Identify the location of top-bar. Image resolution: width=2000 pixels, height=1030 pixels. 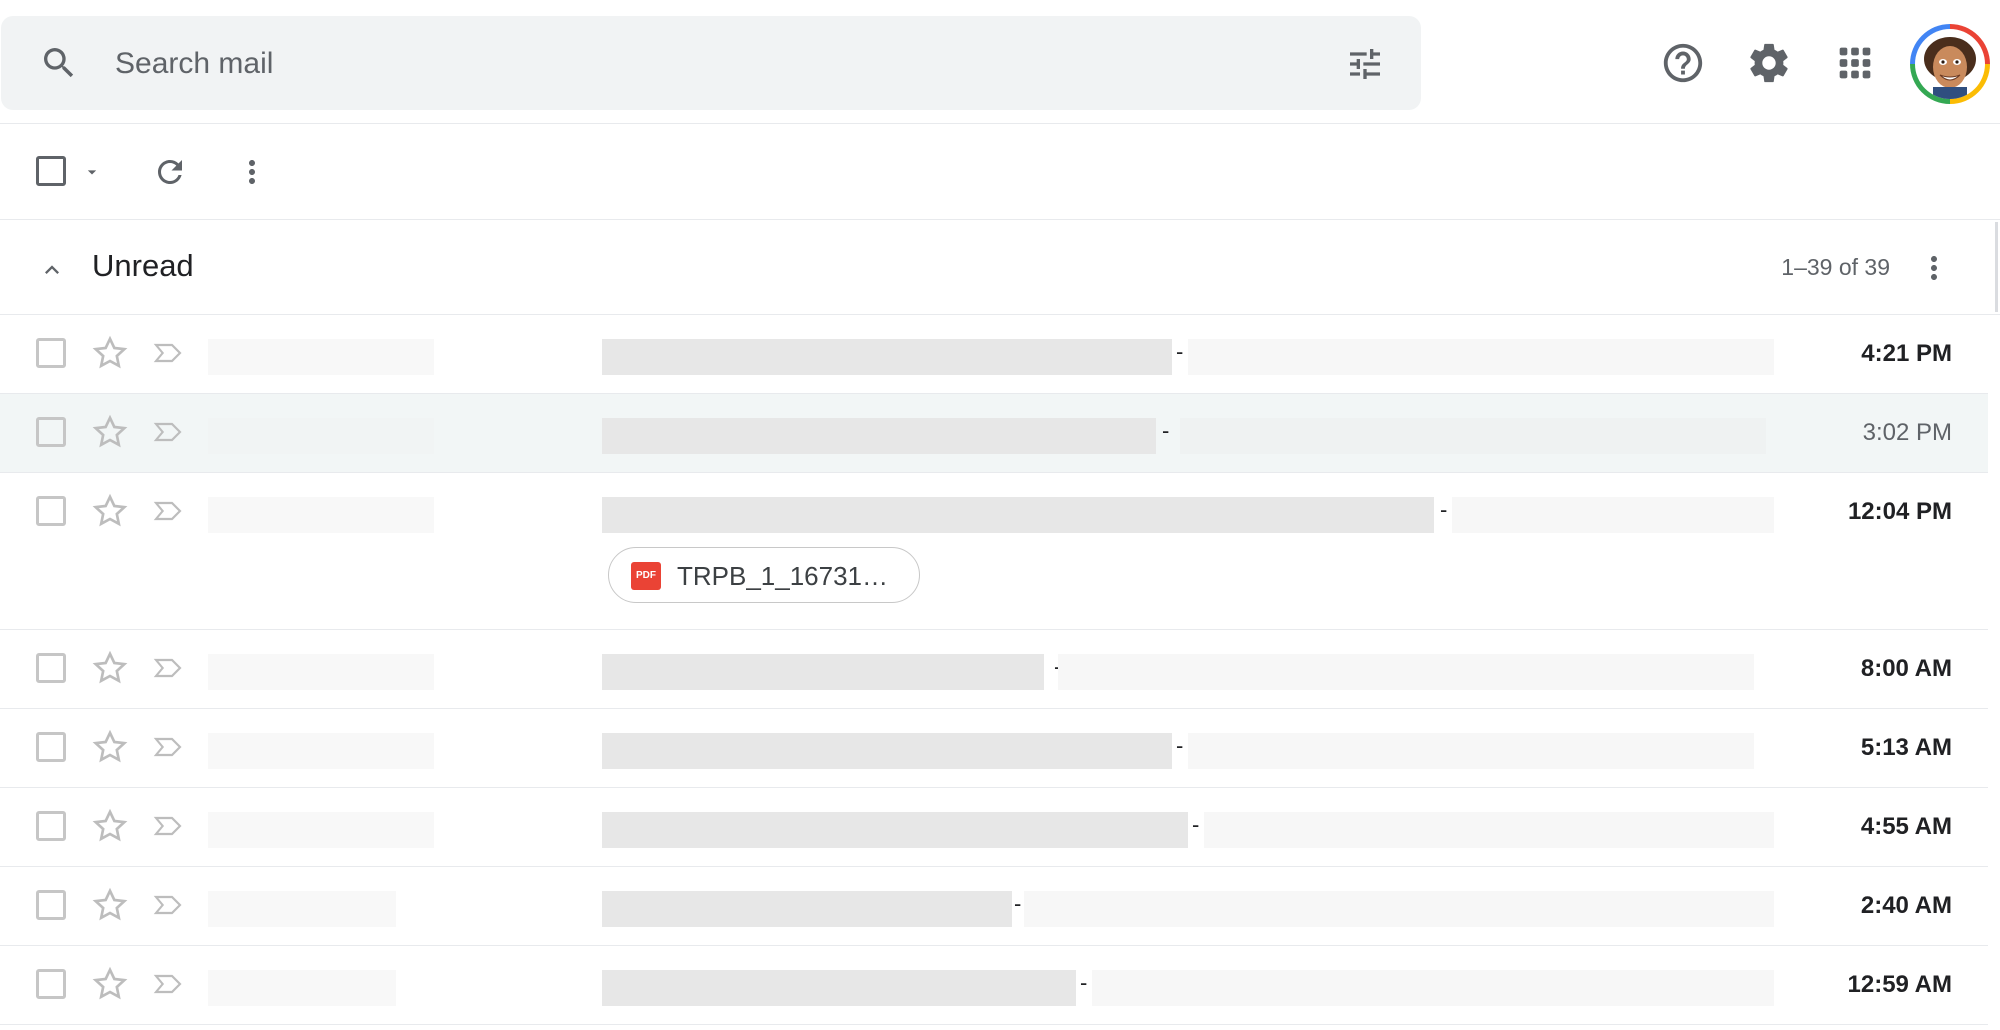
(1000, 62).